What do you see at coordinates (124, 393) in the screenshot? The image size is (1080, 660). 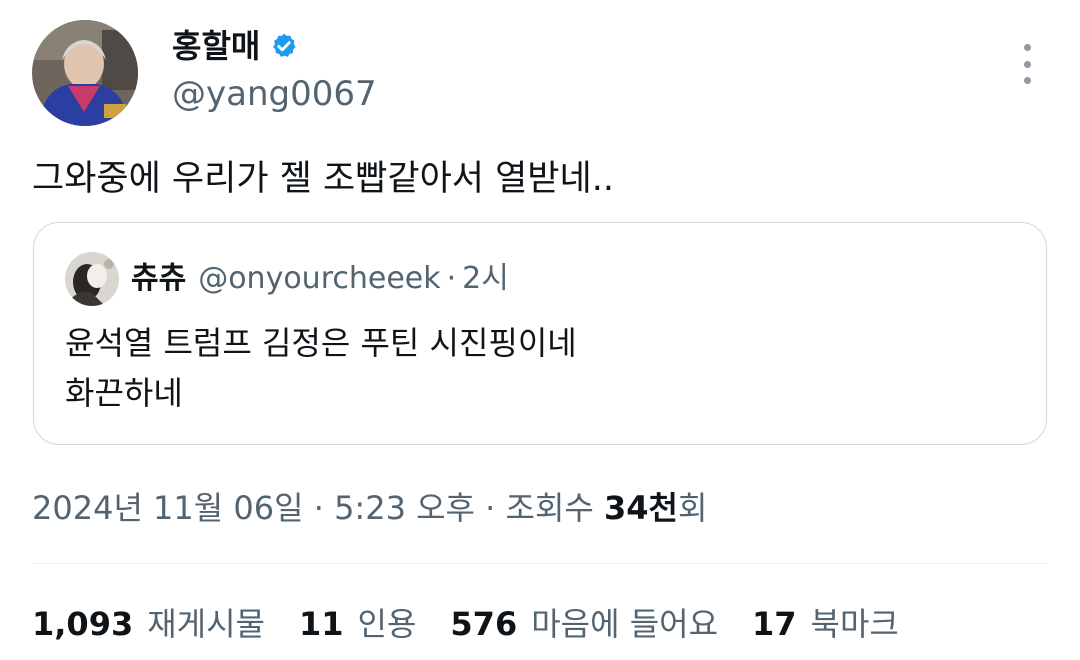 I see `quote-text-line-2: 화끈하네` at bounding box center [124, 393].